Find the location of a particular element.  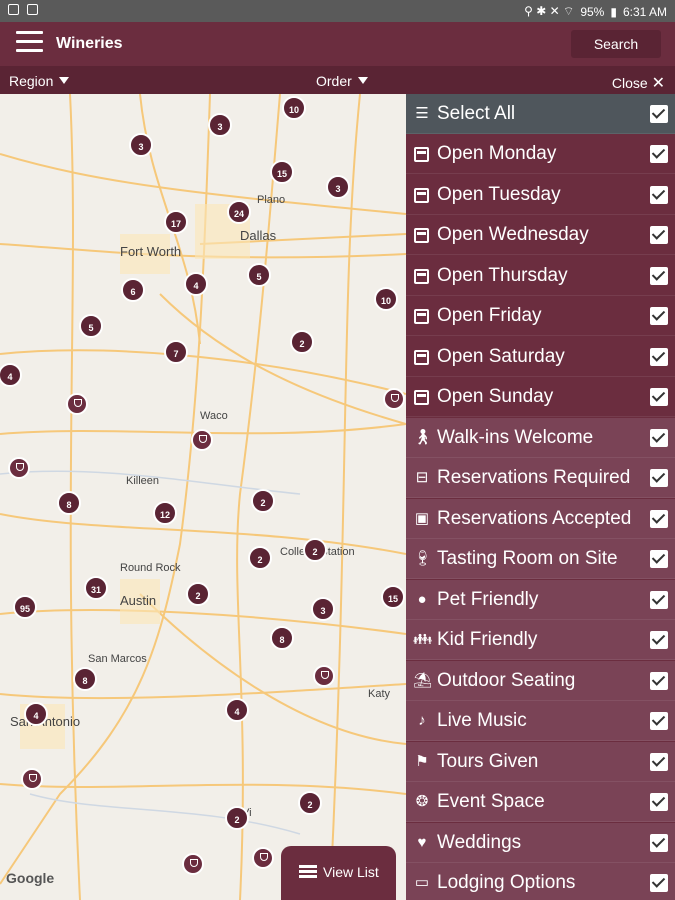

filter-row-open-thursday: Open Thursday is located at coordinates (540, 276).